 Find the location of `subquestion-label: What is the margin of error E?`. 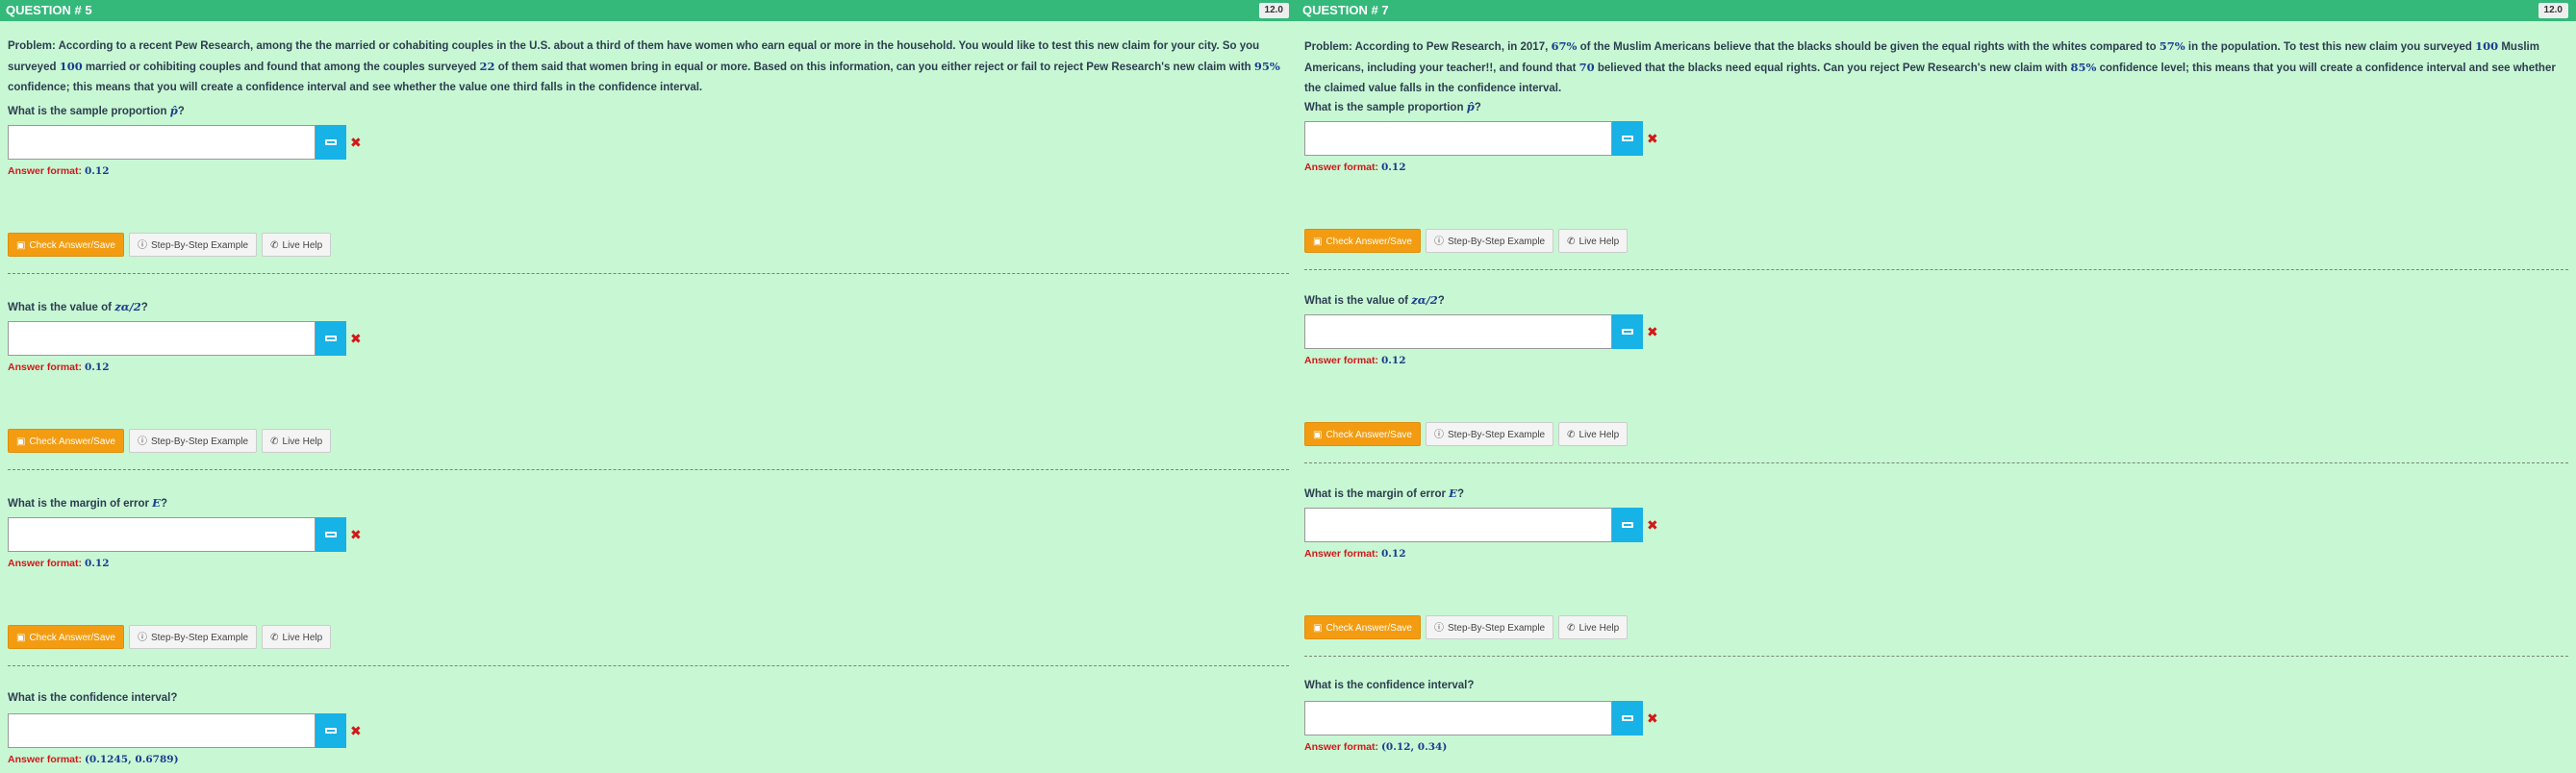

subquestion-label: What is the margin of error E? is located at coordinates (1936, 494).